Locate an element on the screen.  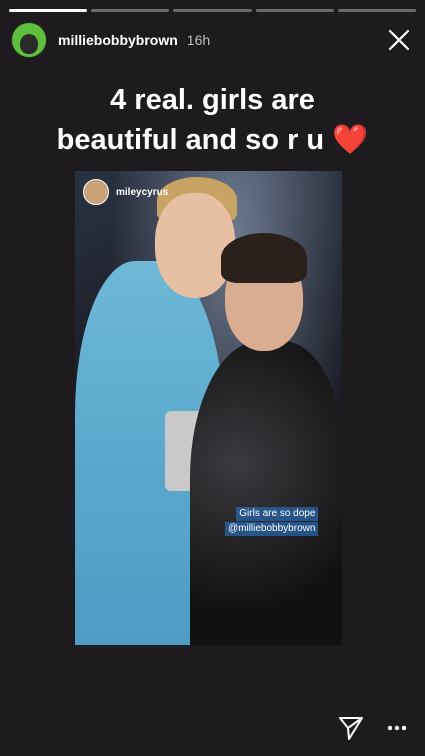
send-icon is located at coordinates (351, 728).